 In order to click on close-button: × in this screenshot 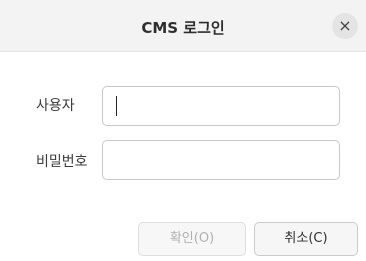, I will do `click(345, 26)`.